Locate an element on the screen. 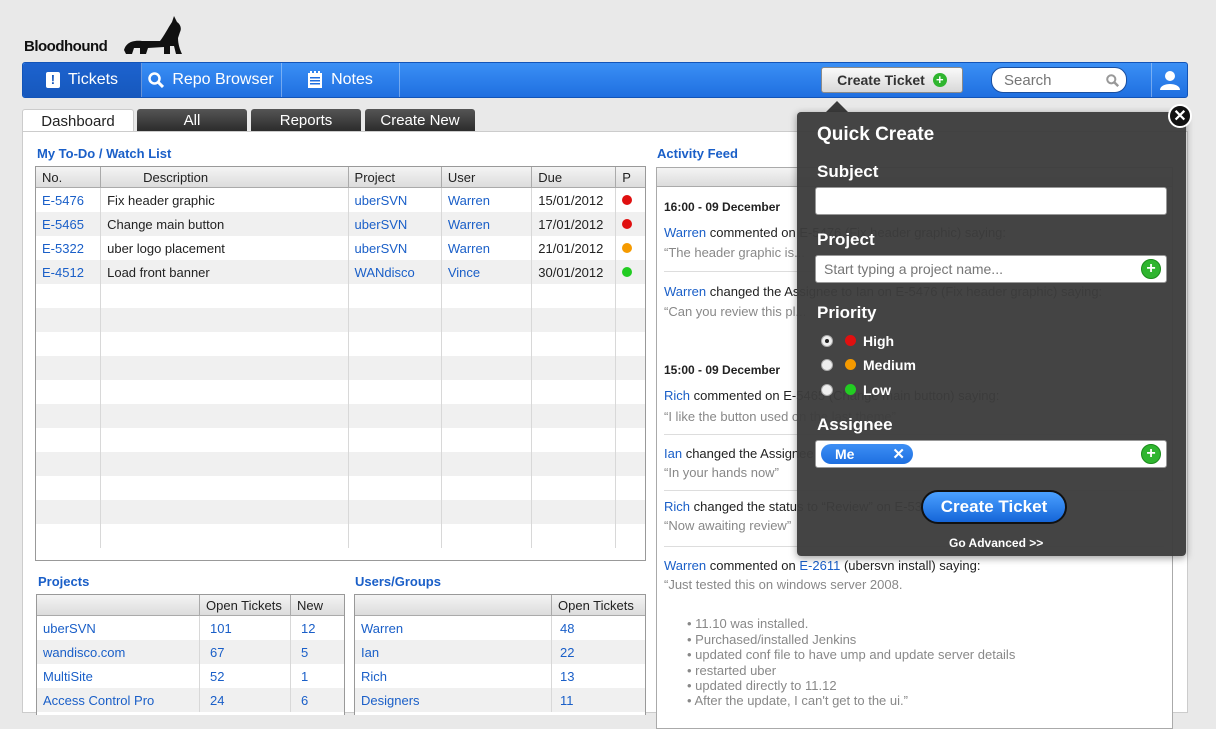  user-menu is located at coordinates (1169, 80).